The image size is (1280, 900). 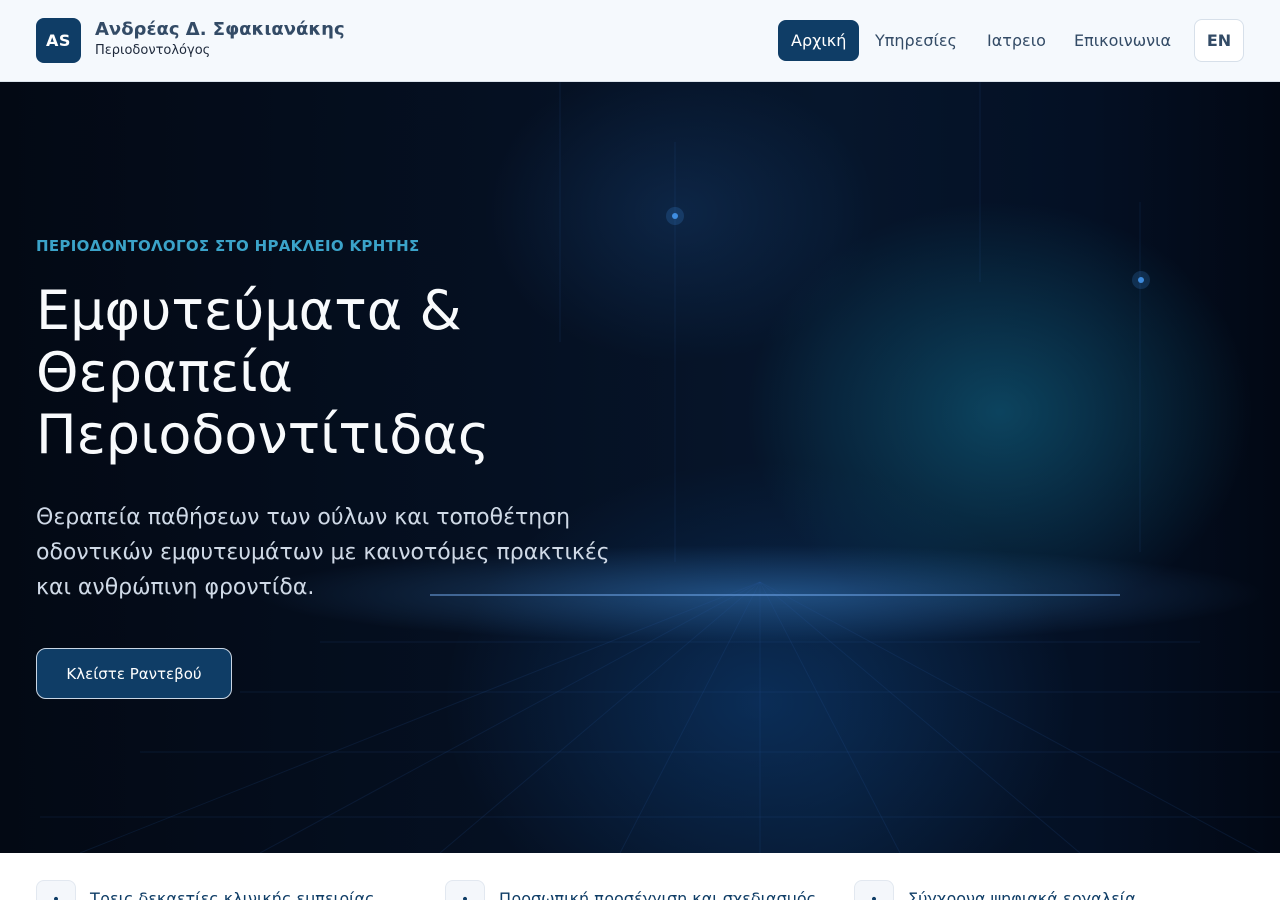 I want to click on nav-item-clinic: Ιατρειο, so click(x=1016, y=40).